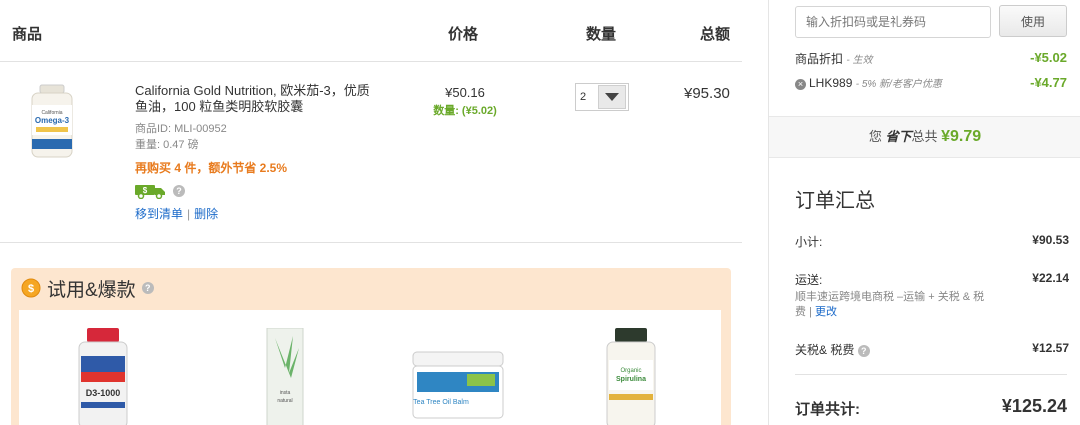  What do you see at coordinates (831, 83) in the screenshot?
I see `coupon-code: LHK989` at bounding box center [831, 83].